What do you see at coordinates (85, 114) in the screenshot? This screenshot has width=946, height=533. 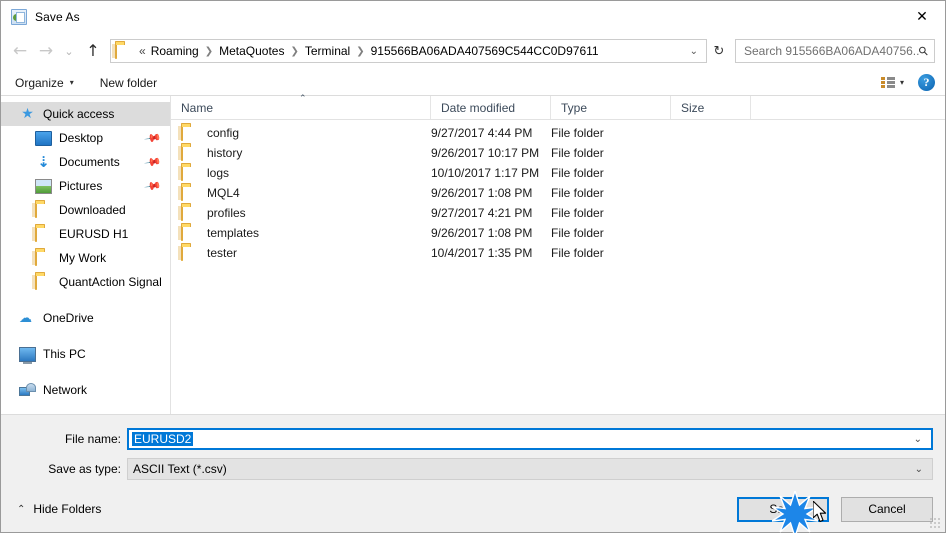 I see `sidebar-item-quick-access: ★ Quick access` at bounding box center [85, 114].